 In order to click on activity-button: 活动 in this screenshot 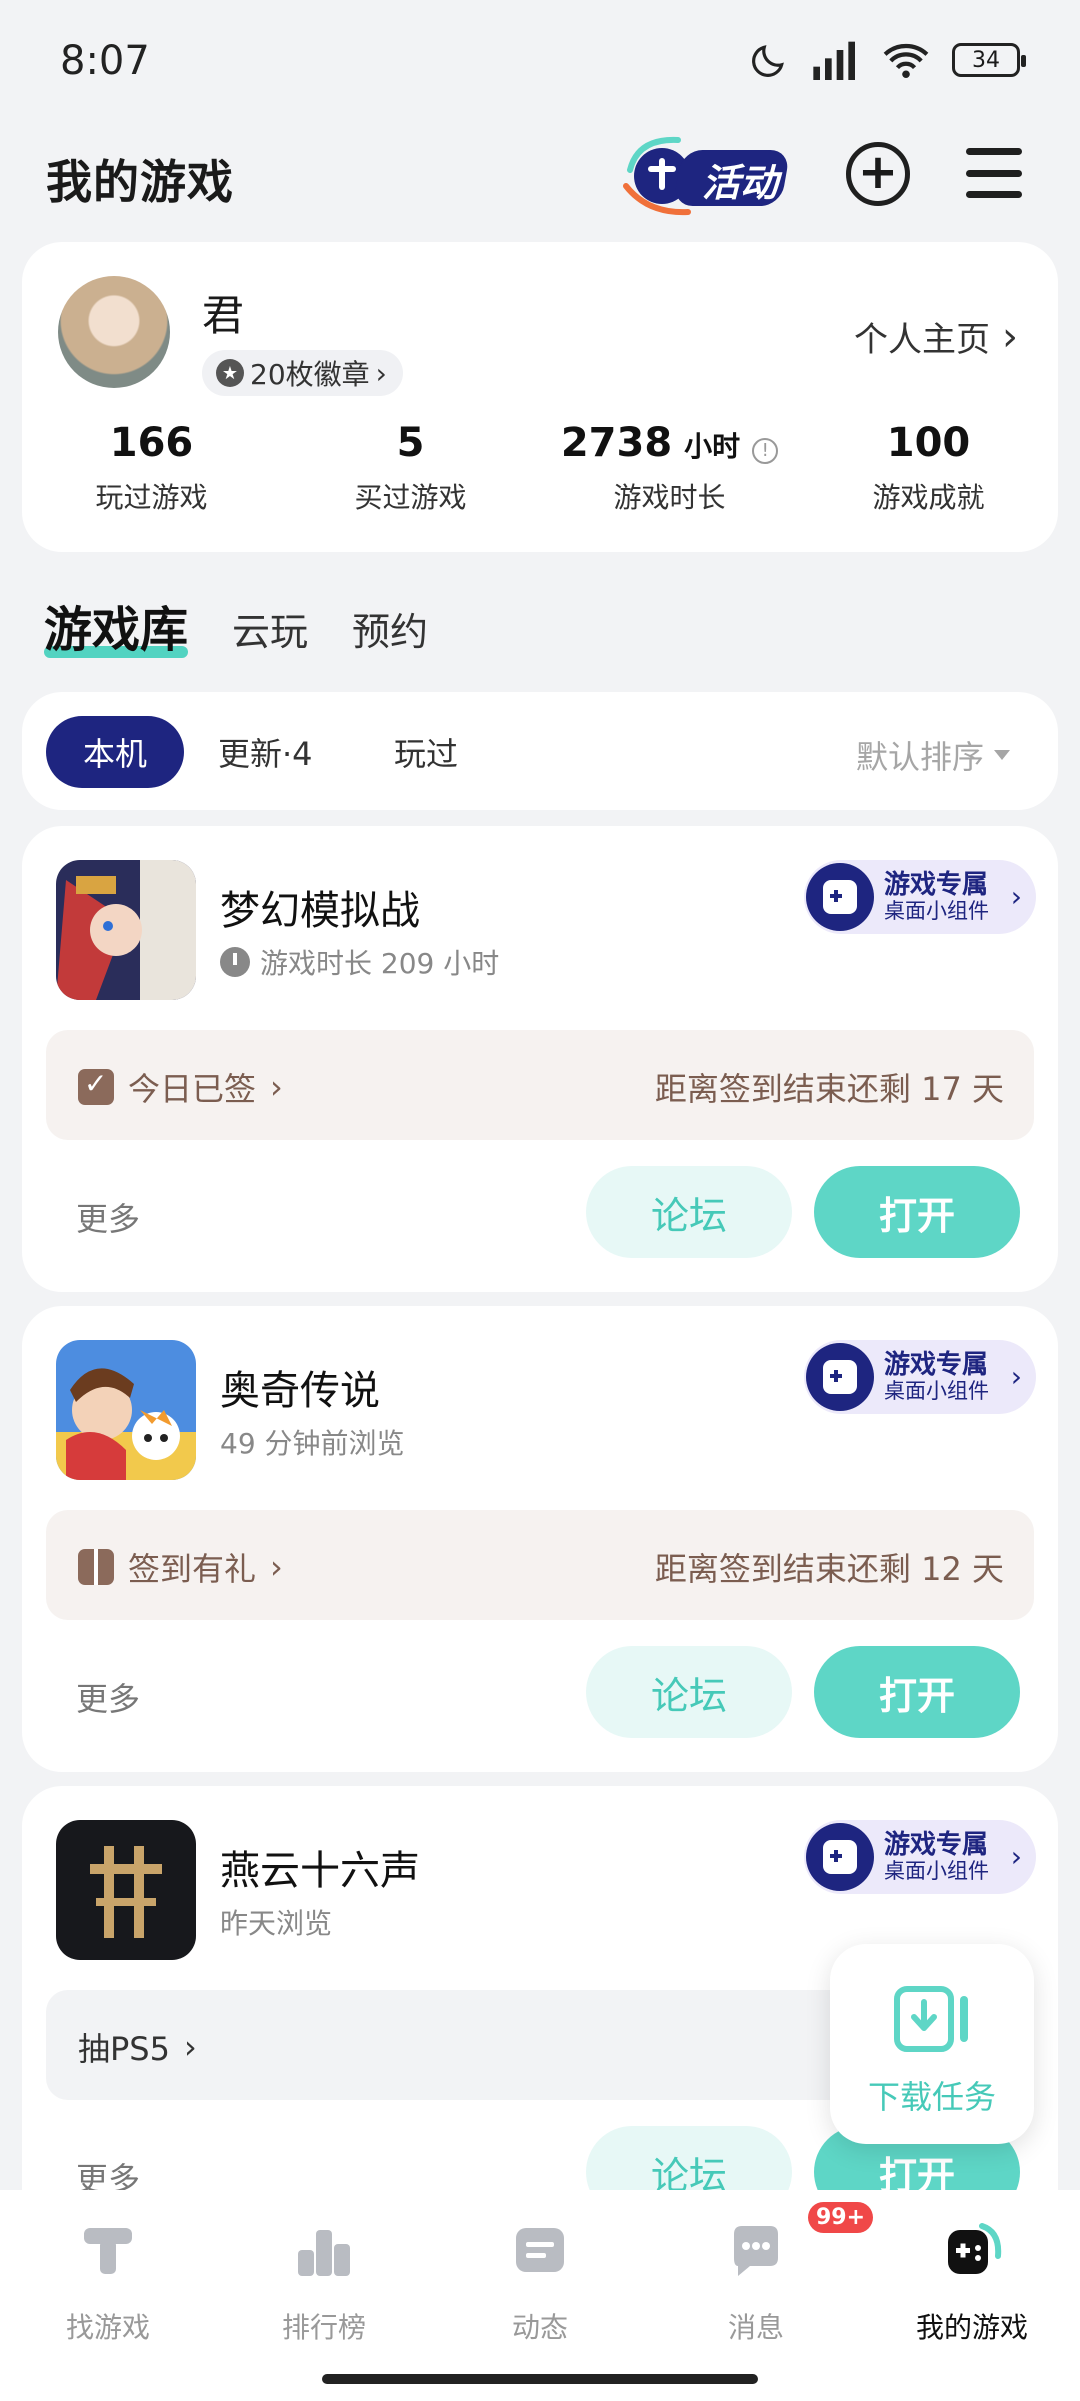, I will do `click(708, 175)`.